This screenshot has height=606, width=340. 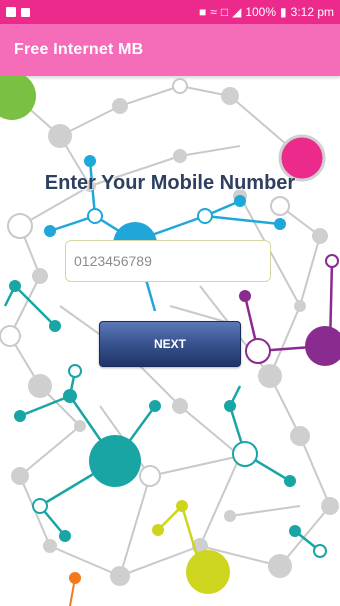 What do you see at coordinates (170, 50) in the screenshot?
I see `app-bar: Free Internet MB` at bounding box center [170, 50].